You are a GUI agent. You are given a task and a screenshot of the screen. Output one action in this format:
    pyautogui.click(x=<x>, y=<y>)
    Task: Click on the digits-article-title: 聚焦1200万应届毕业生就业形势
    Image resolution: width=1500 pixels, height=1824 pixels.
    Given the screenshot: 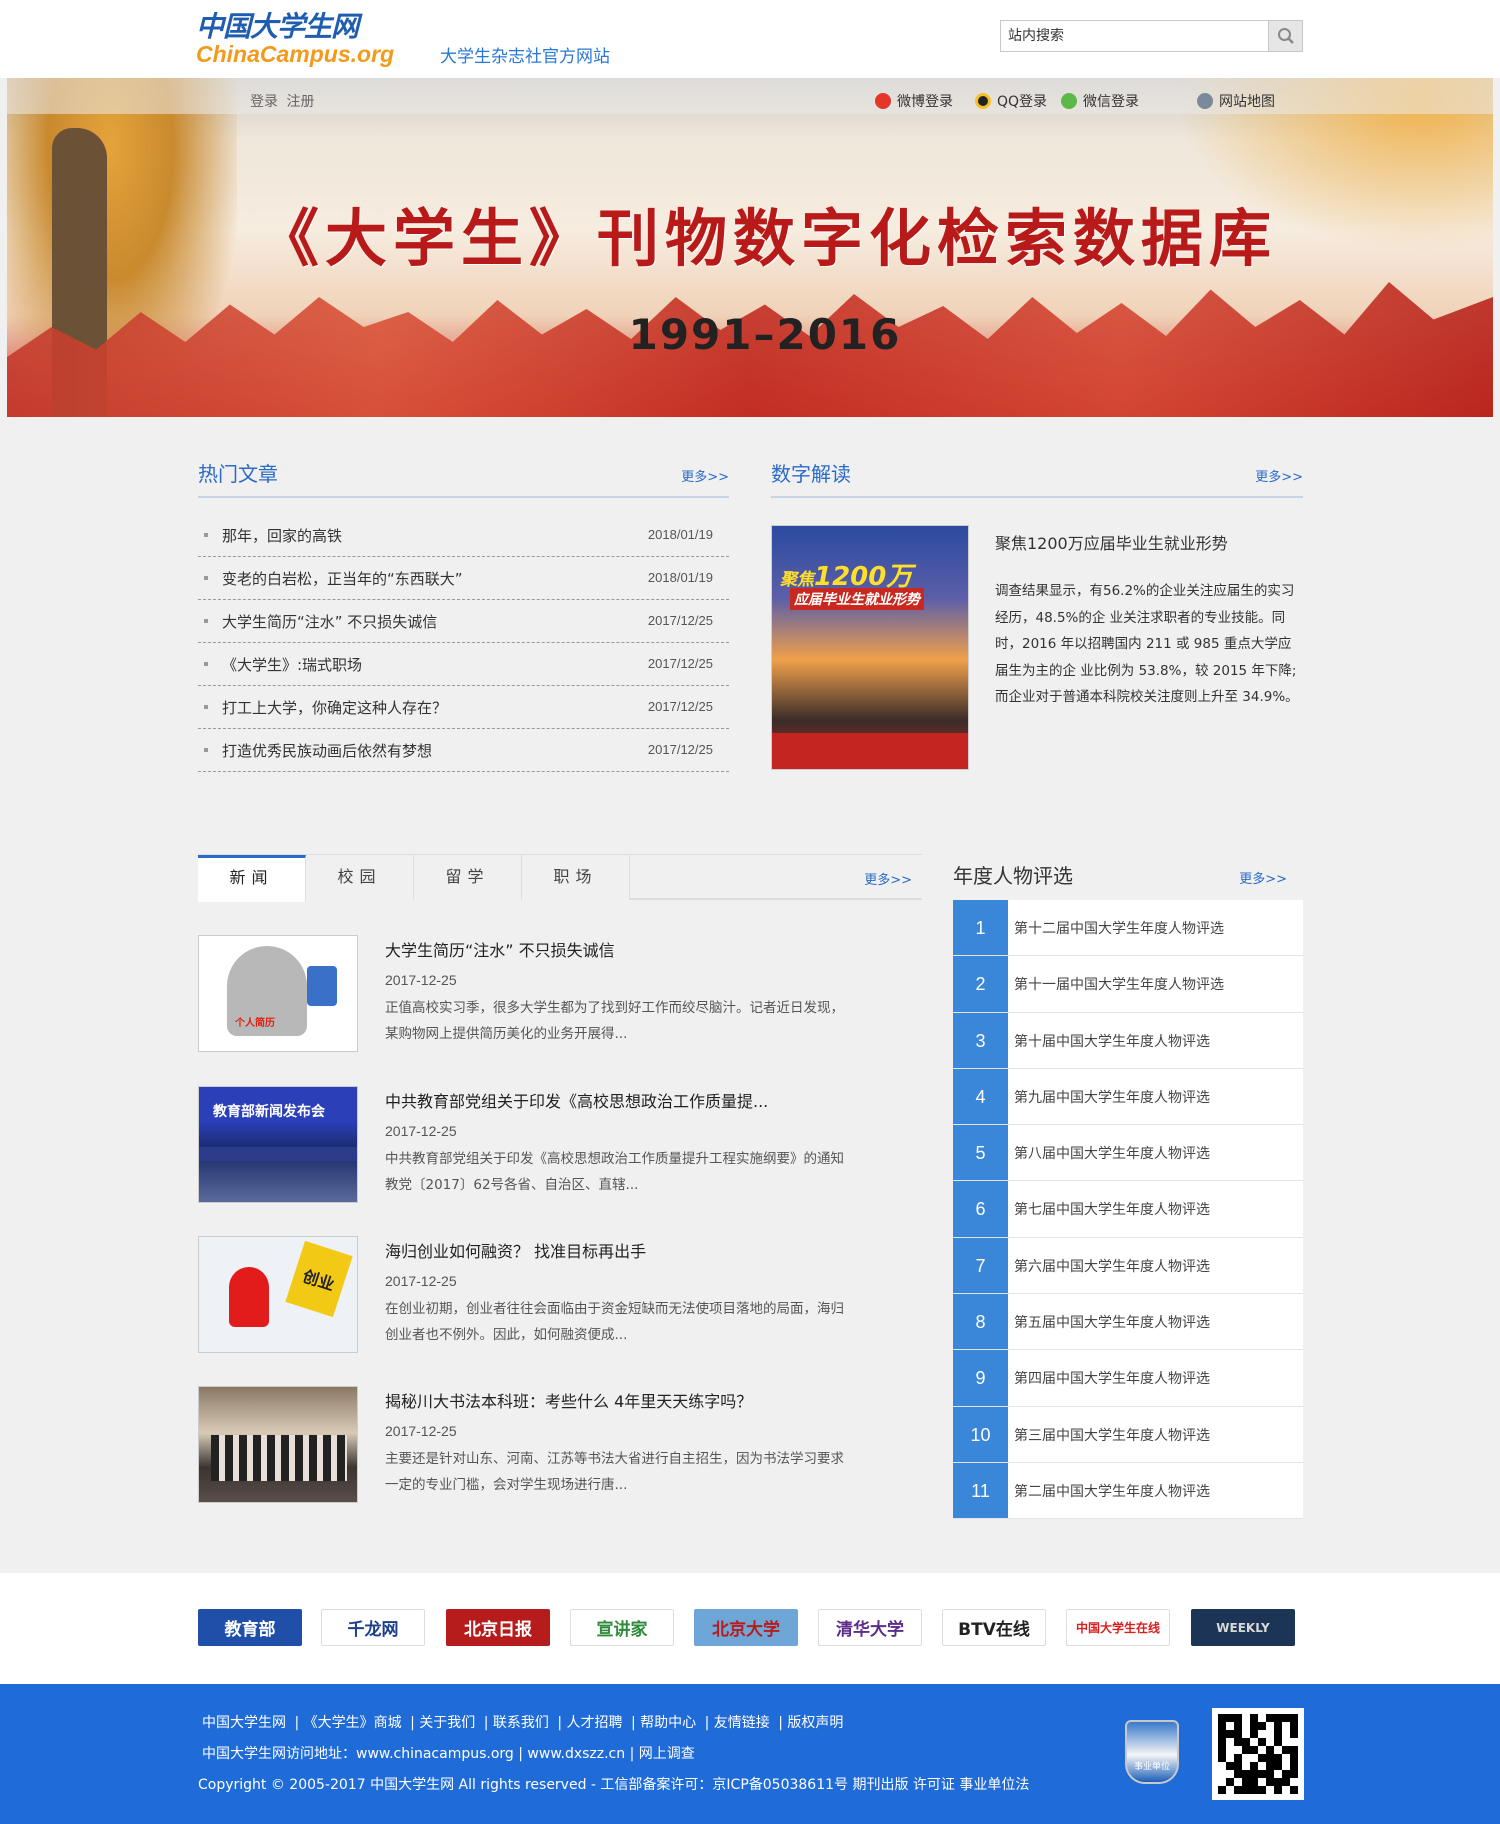 What is the action you would take?
    pyautogui.click(x=1111, y=542)
    